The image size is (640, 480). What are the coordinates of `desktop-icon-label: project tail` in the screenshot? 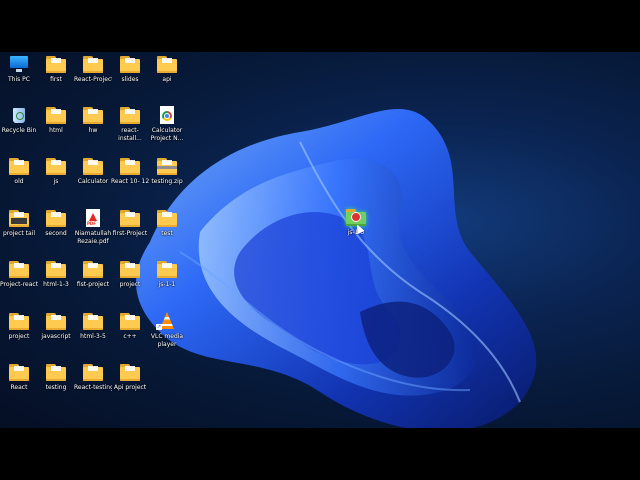 It's located at (19, 233).